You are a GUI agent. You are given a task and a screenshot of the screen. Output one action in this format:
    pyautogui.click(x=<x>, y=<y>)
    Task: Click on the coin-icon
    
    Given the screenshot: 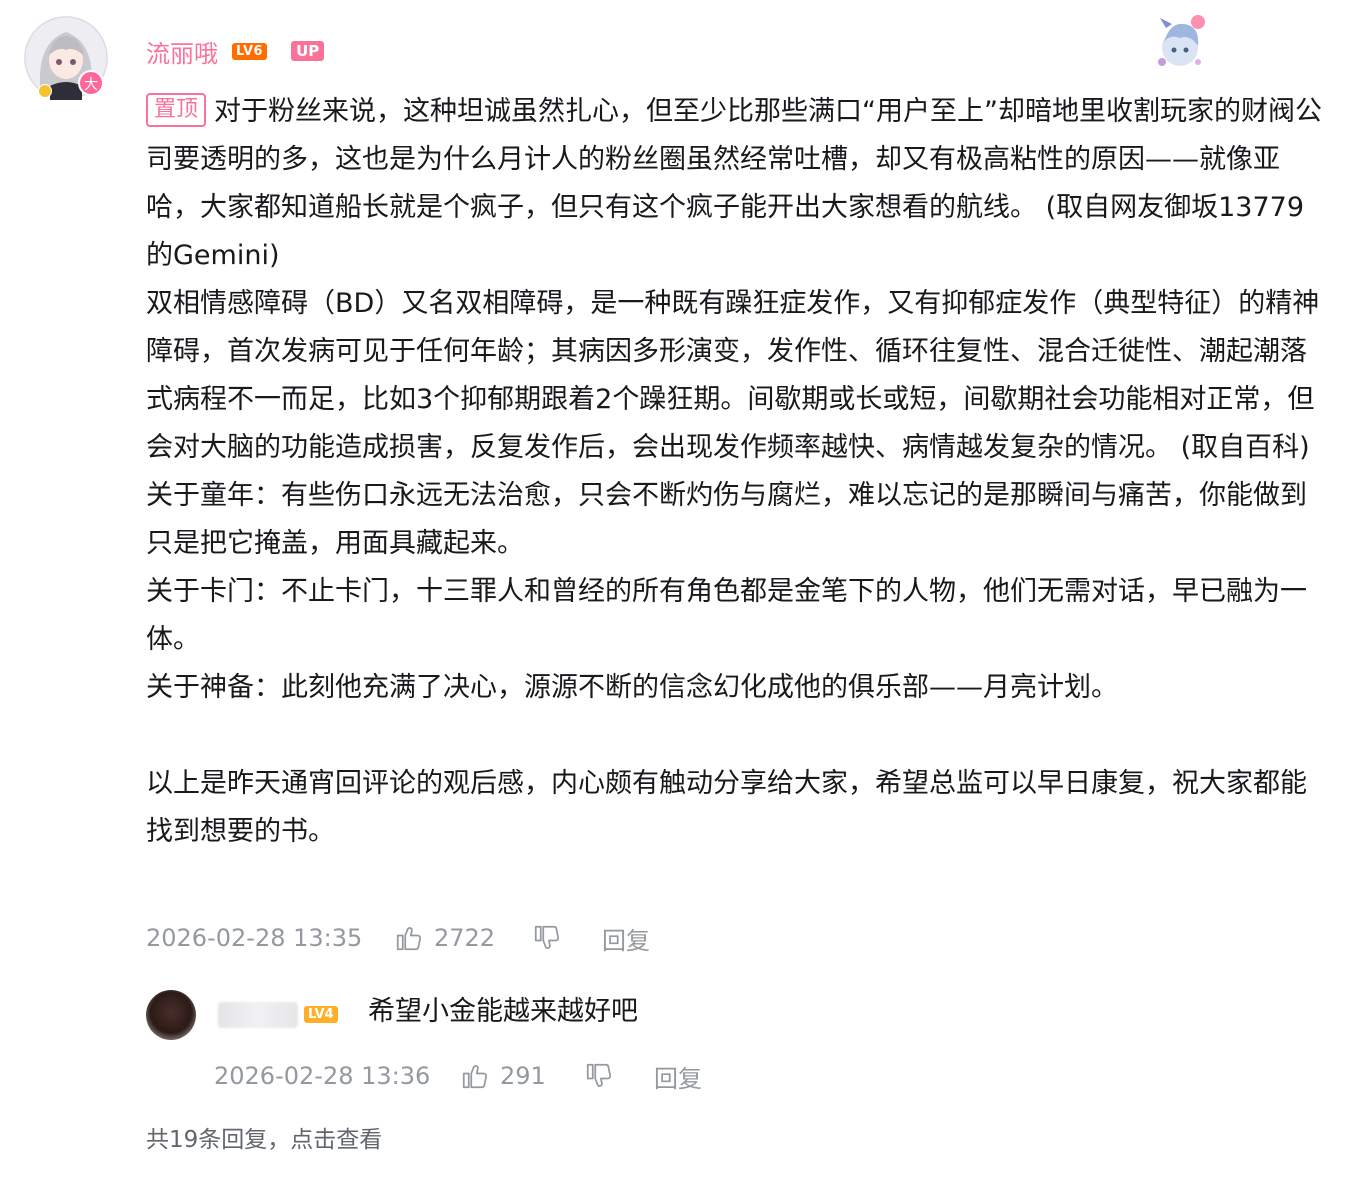 What is the action you would take?
    pyautogui.click(x=45, y=91)
    